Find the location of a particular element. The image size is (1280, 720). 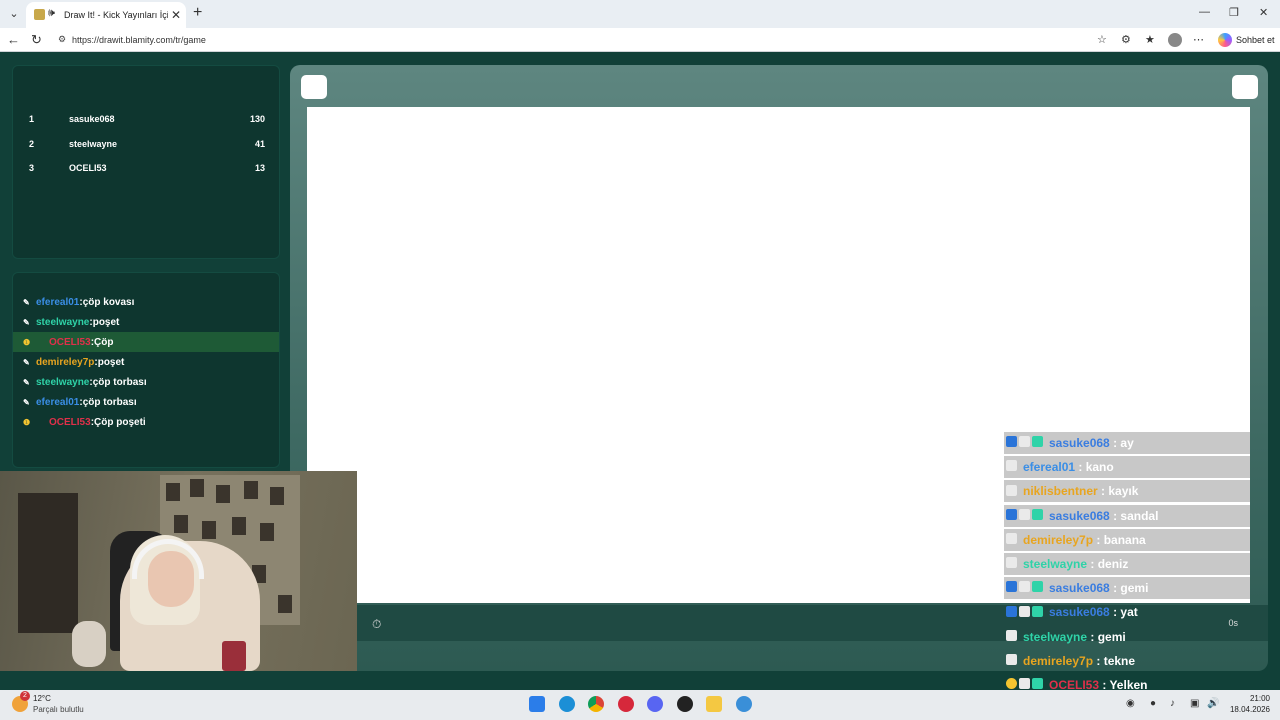

guess-item: ✎ efereal01:çöp kovası is located at coordinates (146, 302).